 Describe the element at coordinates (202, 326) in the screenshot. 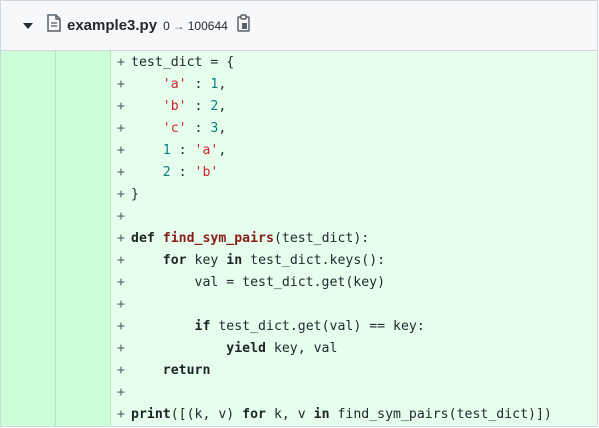

I see `code-token: if` at that location.